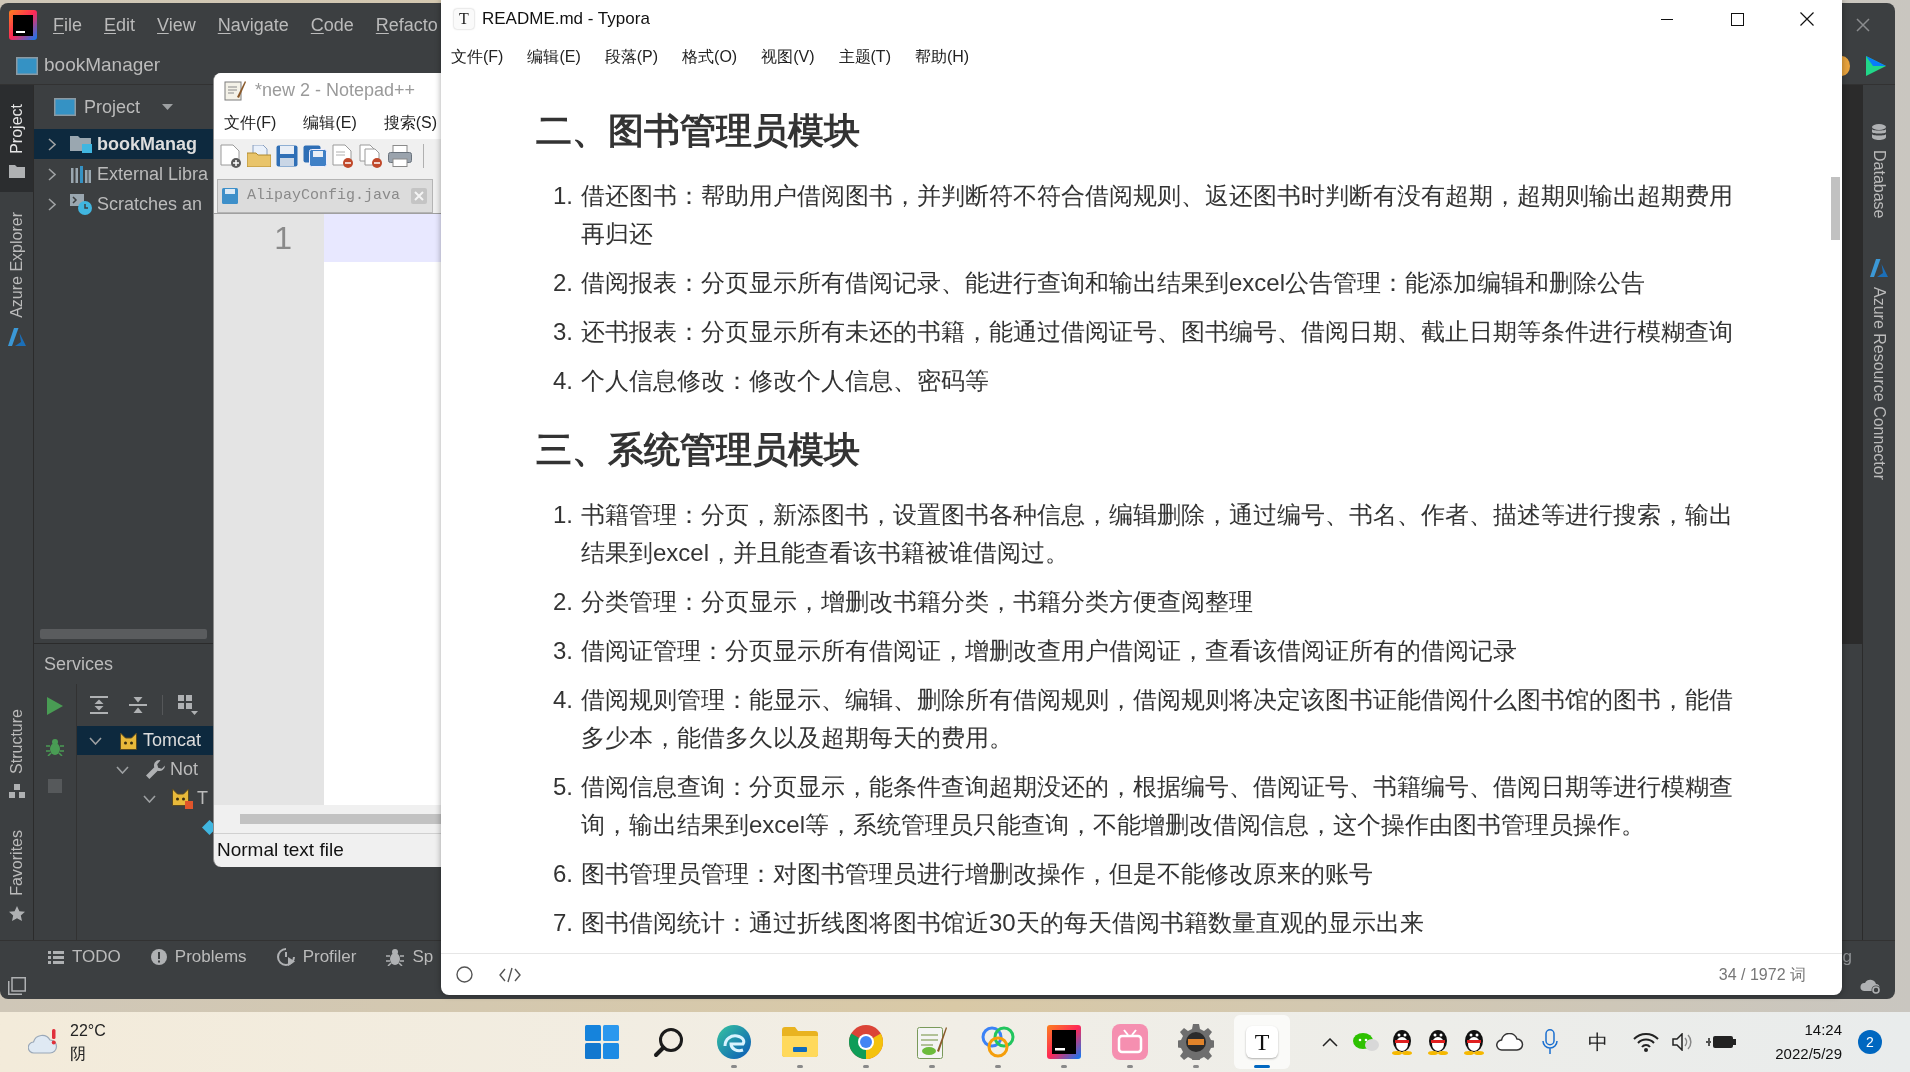 This screenshot has width=1910, height=1072. What do you see at coordinates (1737, 19) in the screenshot?
I see `maximize-icon` at bounding box center [1737, 19].